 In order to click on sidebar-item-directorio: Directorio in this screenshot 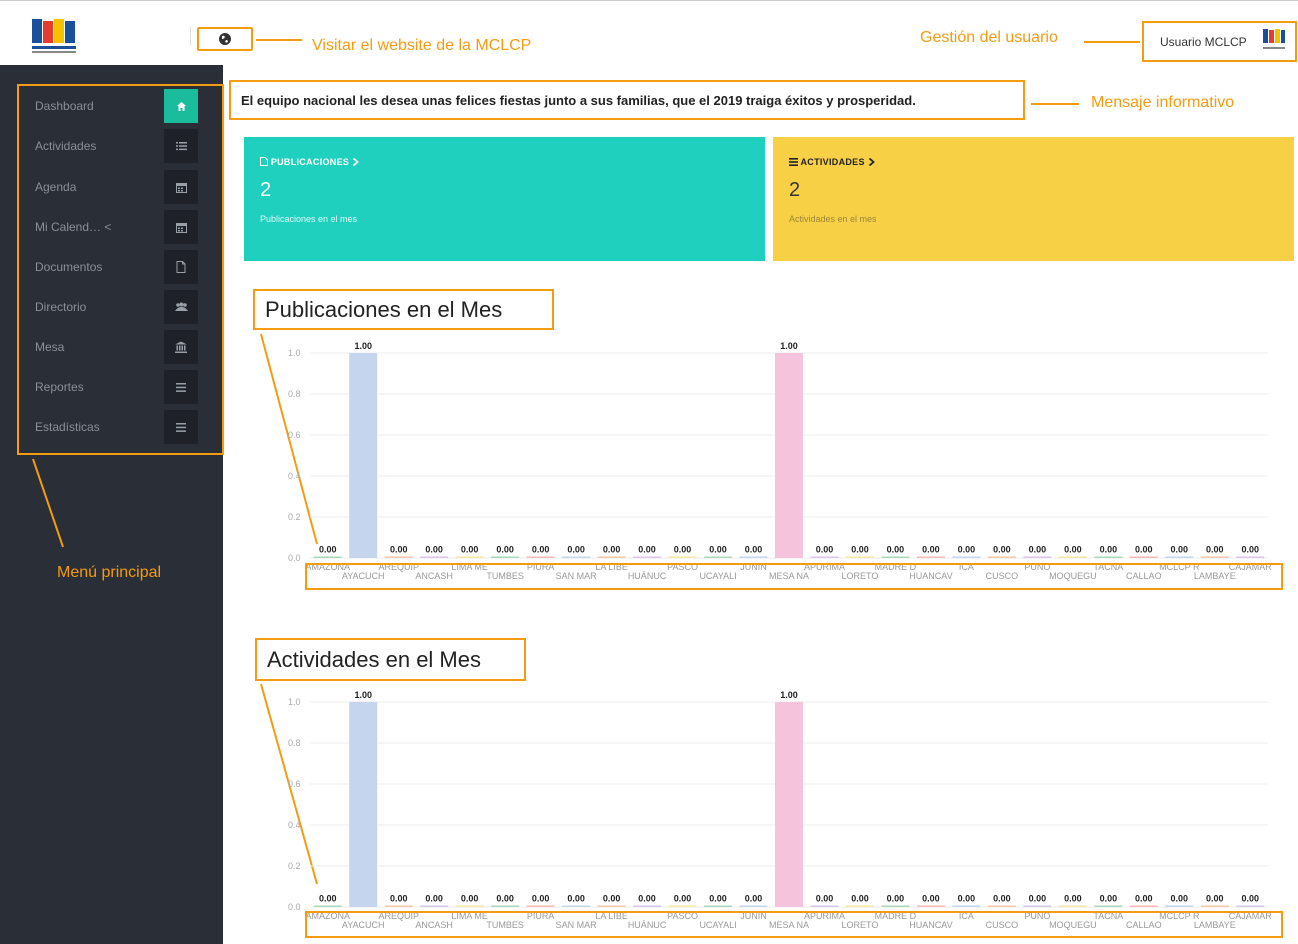, I will do `click(120, 307)`.